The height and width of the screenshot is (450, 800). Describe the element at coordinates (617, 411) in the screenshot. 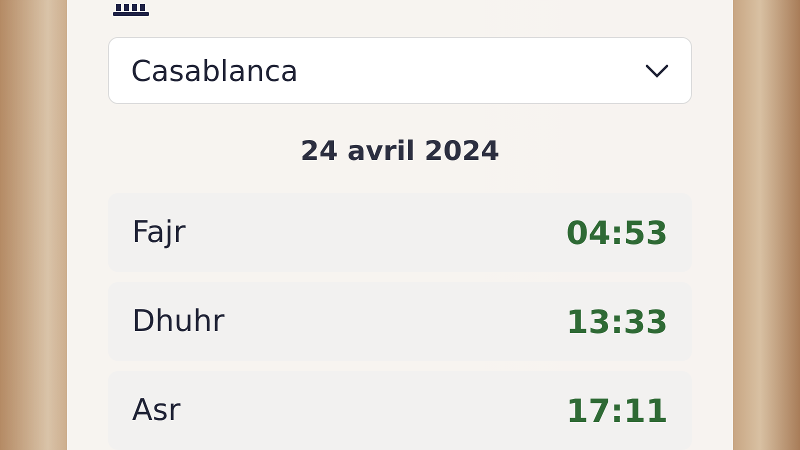

I see `prayer-time: 17:11` at that location.